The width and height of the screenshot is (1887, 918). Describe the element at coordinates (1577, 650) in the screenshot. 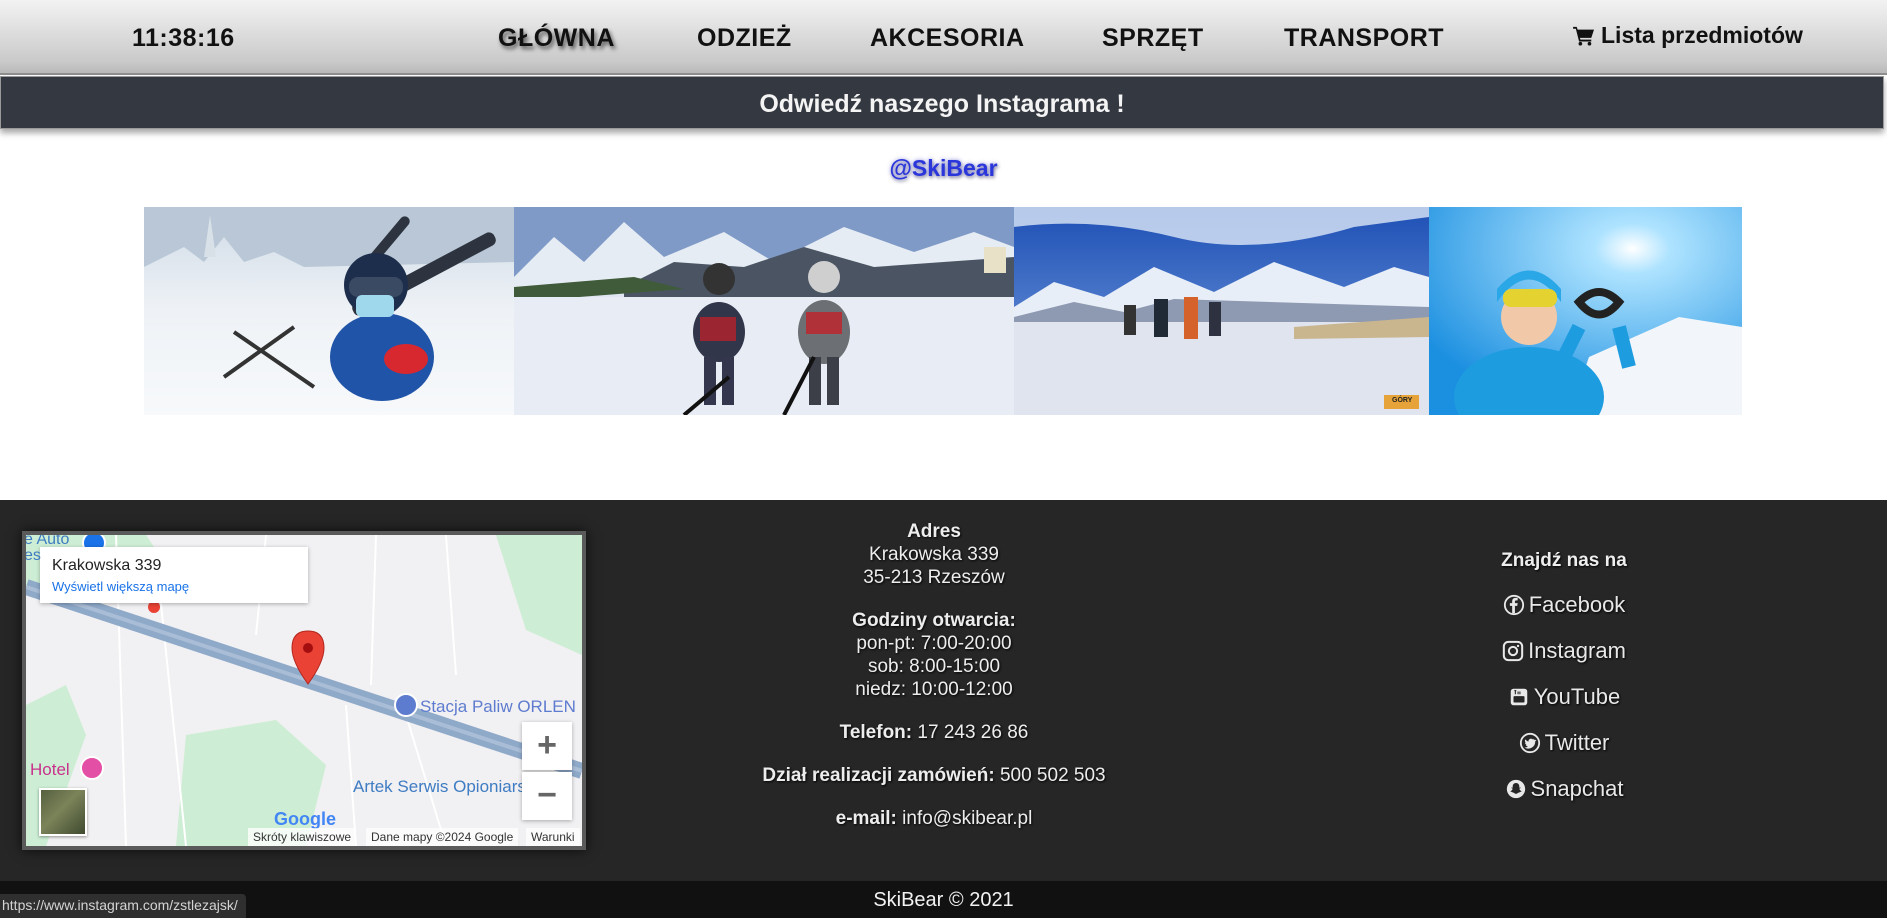

I see `instagram-label: Instagram` at that location.